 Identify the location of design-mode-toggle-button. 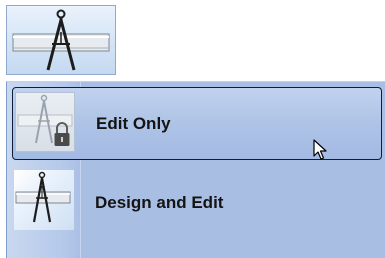
(61, 40).